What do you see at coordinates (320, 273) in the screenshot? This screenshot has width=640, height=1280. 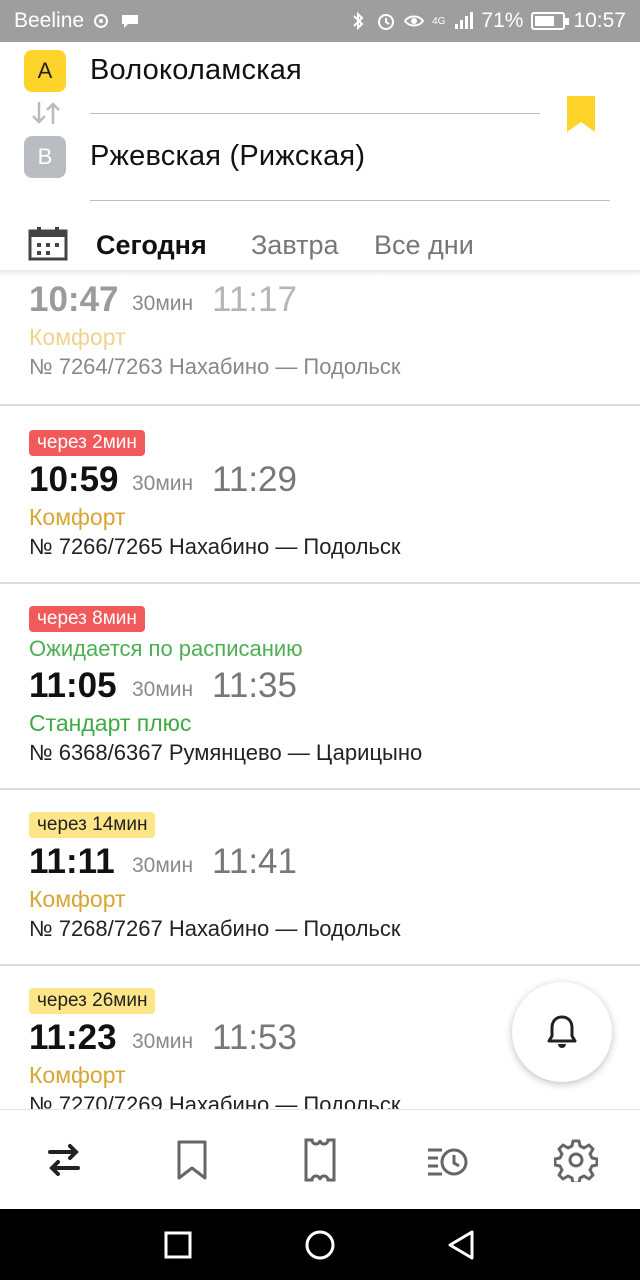 I see `header-shadow` at bounding box center [320, 273].